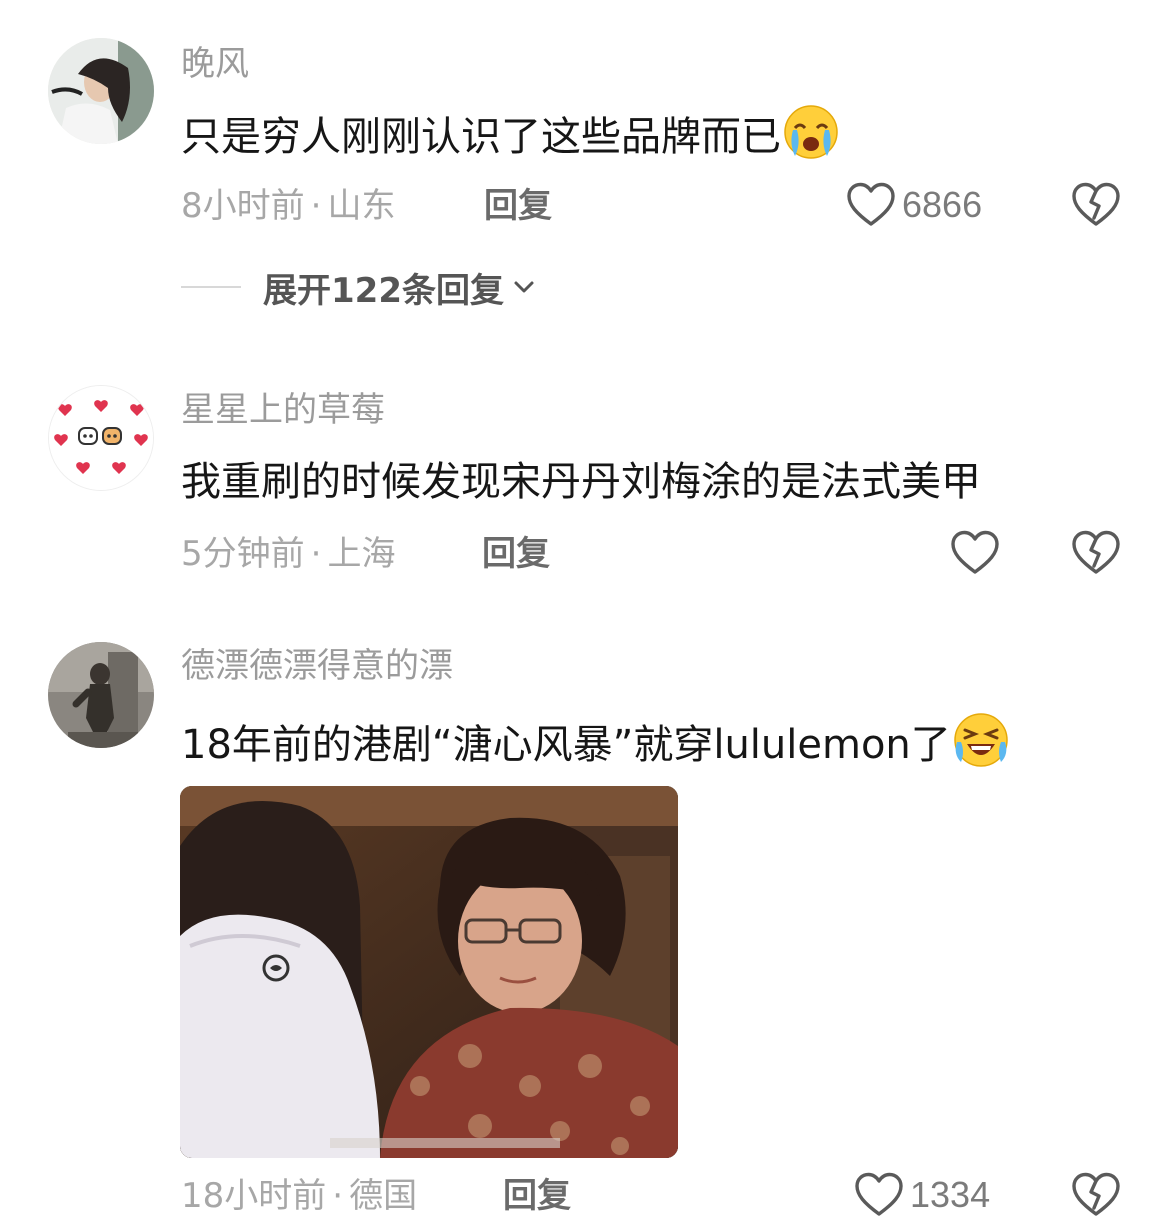 The height and width of the screenshot is (1227, 1170). I want to click on like-button: 1334, so click(922, 1195).